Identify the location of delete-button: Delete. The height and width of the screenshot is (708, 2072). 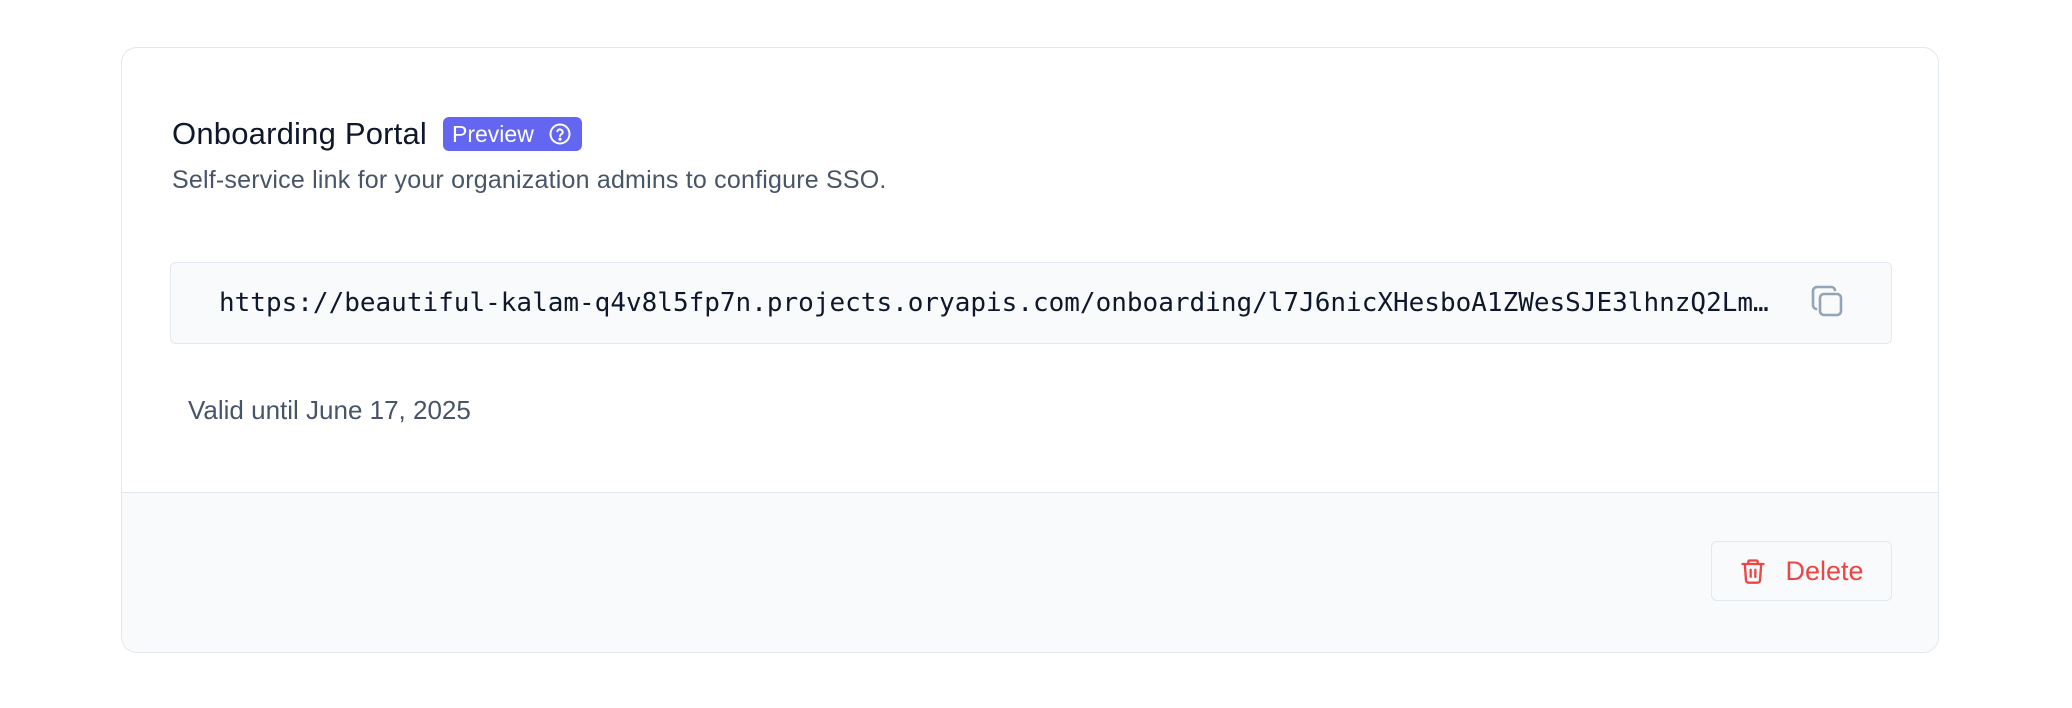
(1801, 571).